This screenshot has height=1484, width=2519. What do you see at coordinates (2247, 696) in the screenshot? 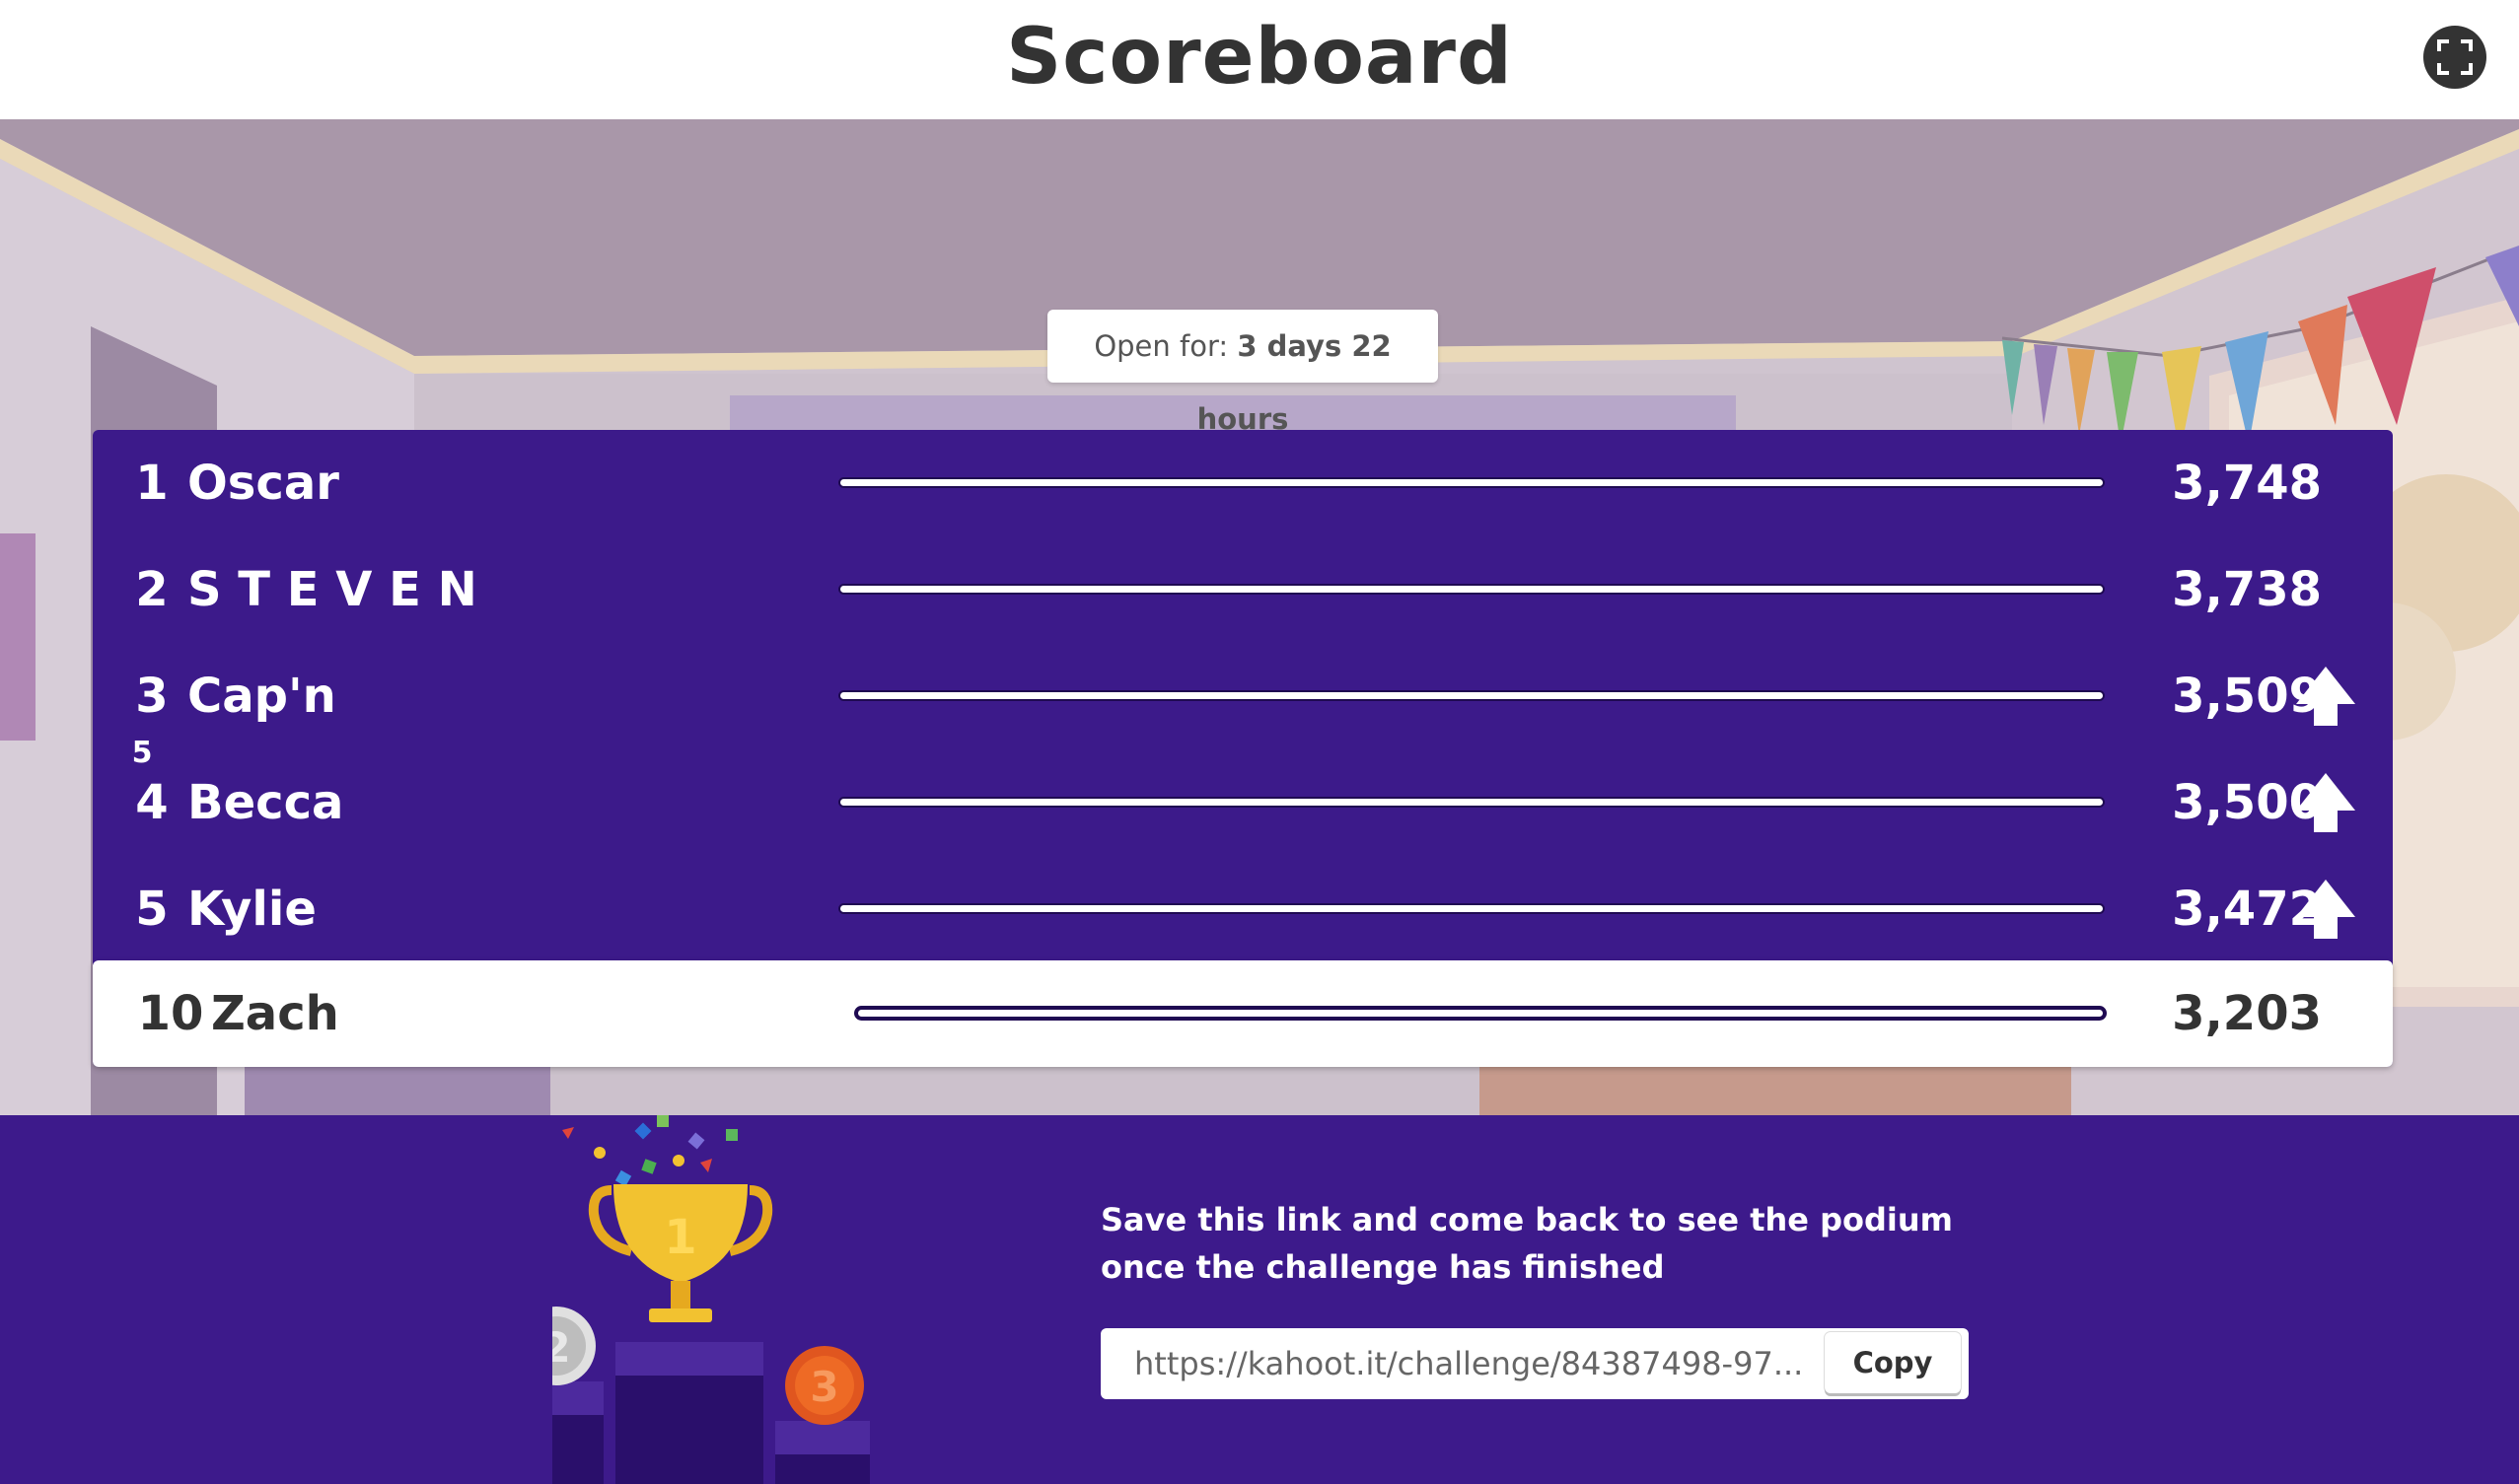
I see `player-score: 3,509` at bounding box center [2247, 696].